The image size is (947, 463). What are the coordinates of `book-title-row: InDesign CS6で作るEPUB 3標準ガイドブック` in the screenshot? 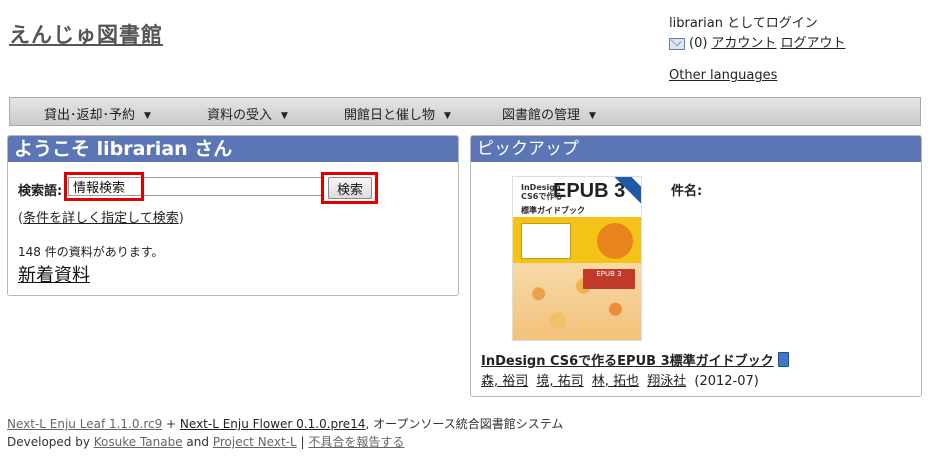 It's located at (635, 359).